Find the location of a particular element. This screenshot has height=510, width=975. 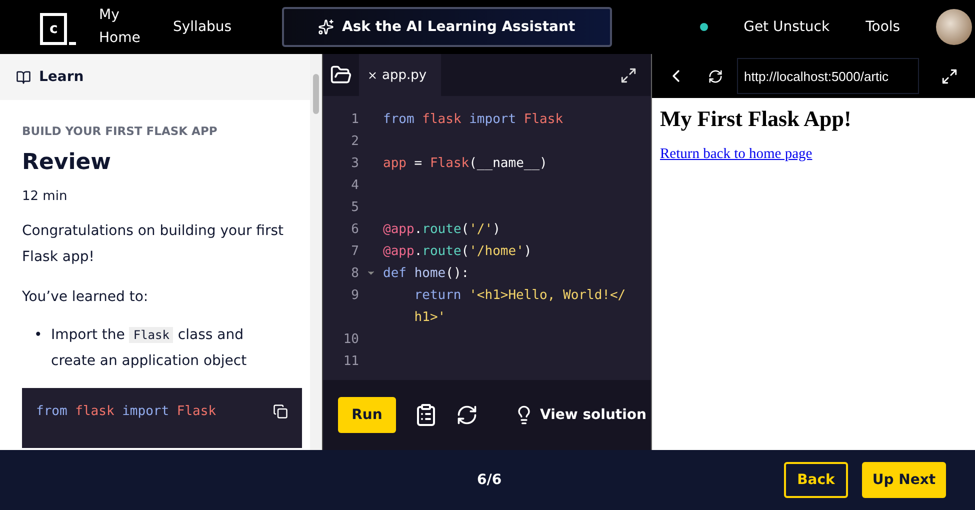

lesson-heading: Review is located at coordinates (67, 162).